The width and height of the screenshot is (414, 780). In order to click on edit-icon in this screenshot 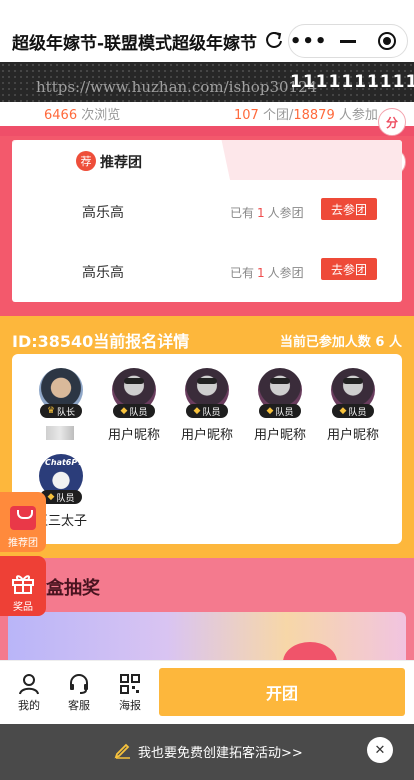, I will do `click(122, 751)`.